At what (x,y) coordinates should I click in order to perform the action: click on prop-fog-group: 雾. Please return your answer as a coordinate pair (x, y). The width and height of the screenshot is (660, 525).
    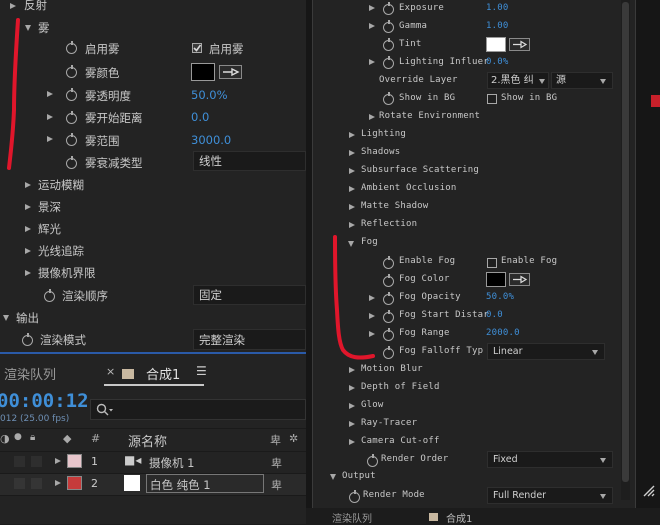
    Looking at the image, I should click on (37, 28).